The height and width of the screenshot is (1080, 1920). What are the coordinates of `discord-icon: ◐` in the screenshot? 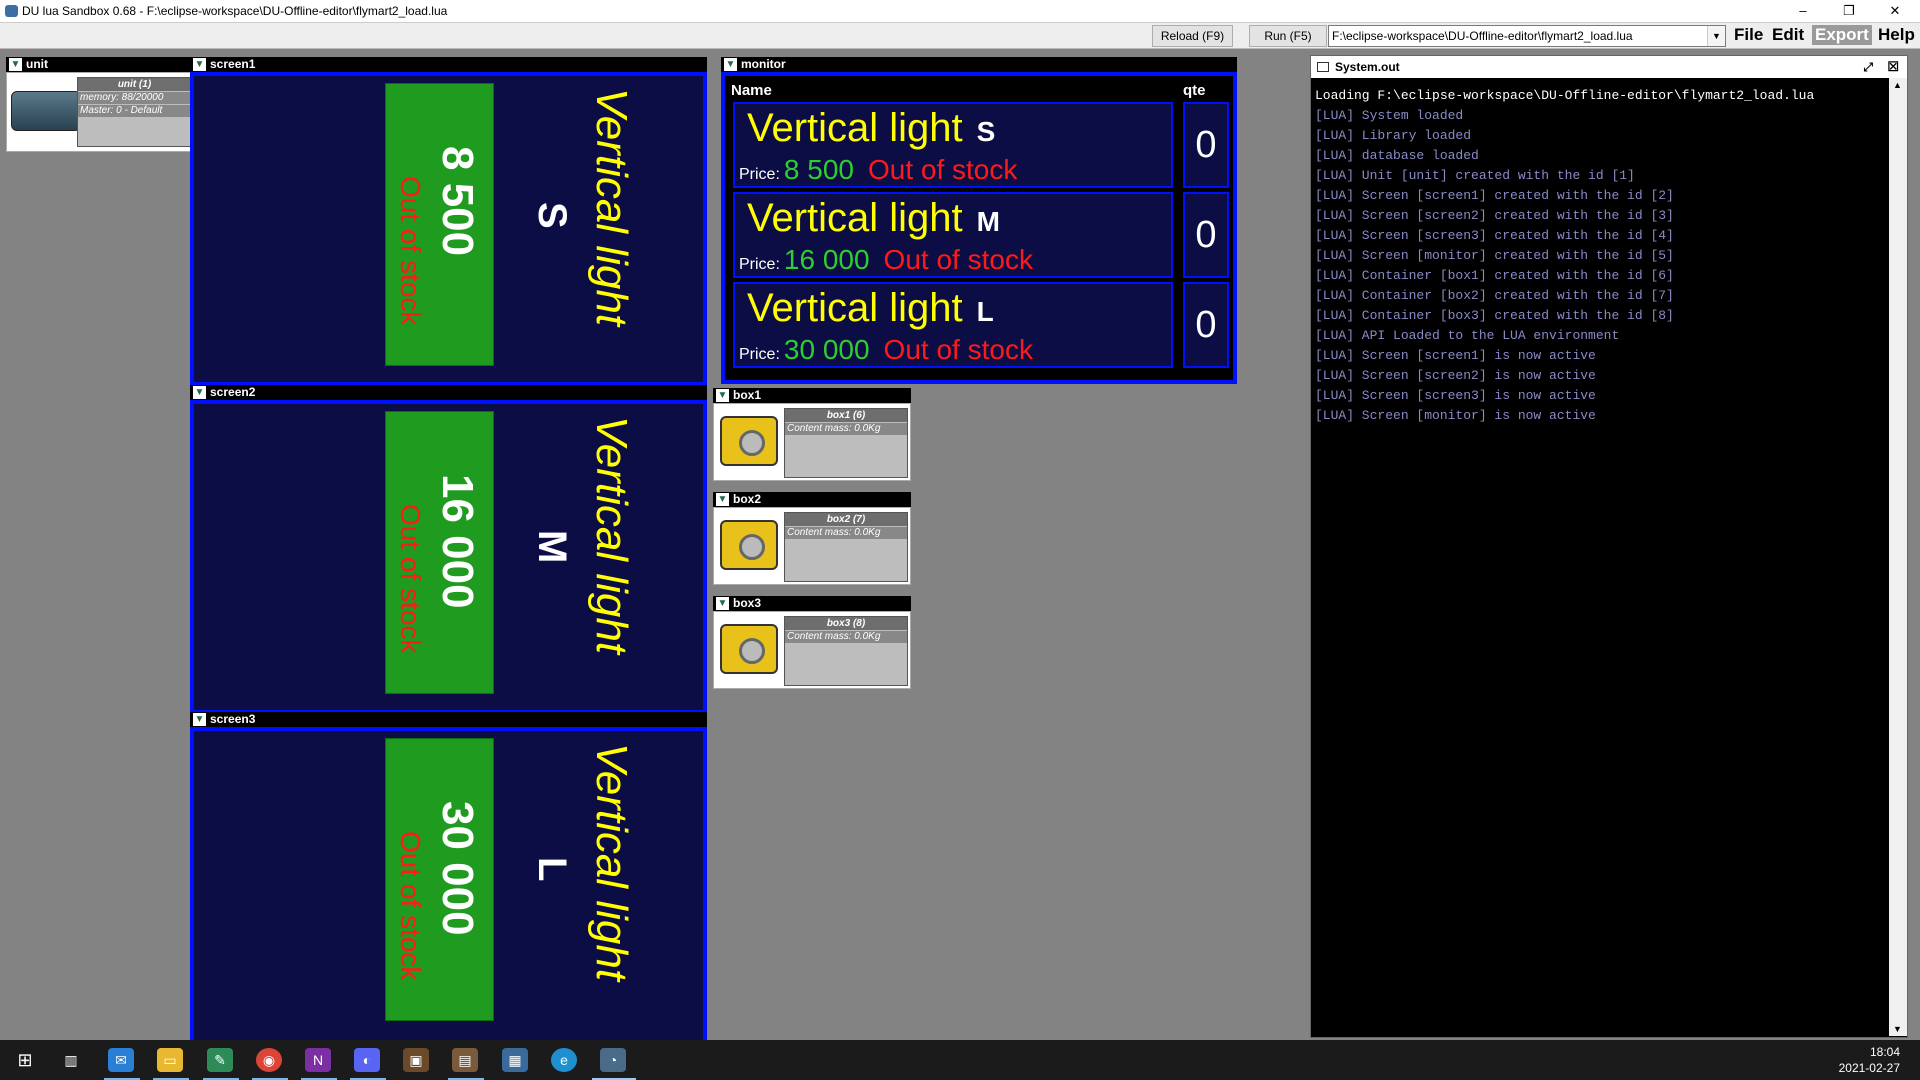 It's located at (367, 1060).